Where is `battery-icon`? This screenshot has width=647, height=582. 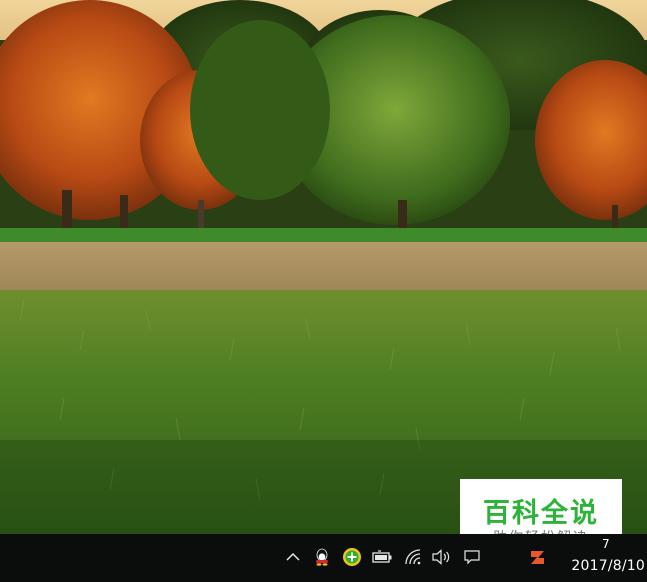 battery-icon is located at coordinates (382, 557).